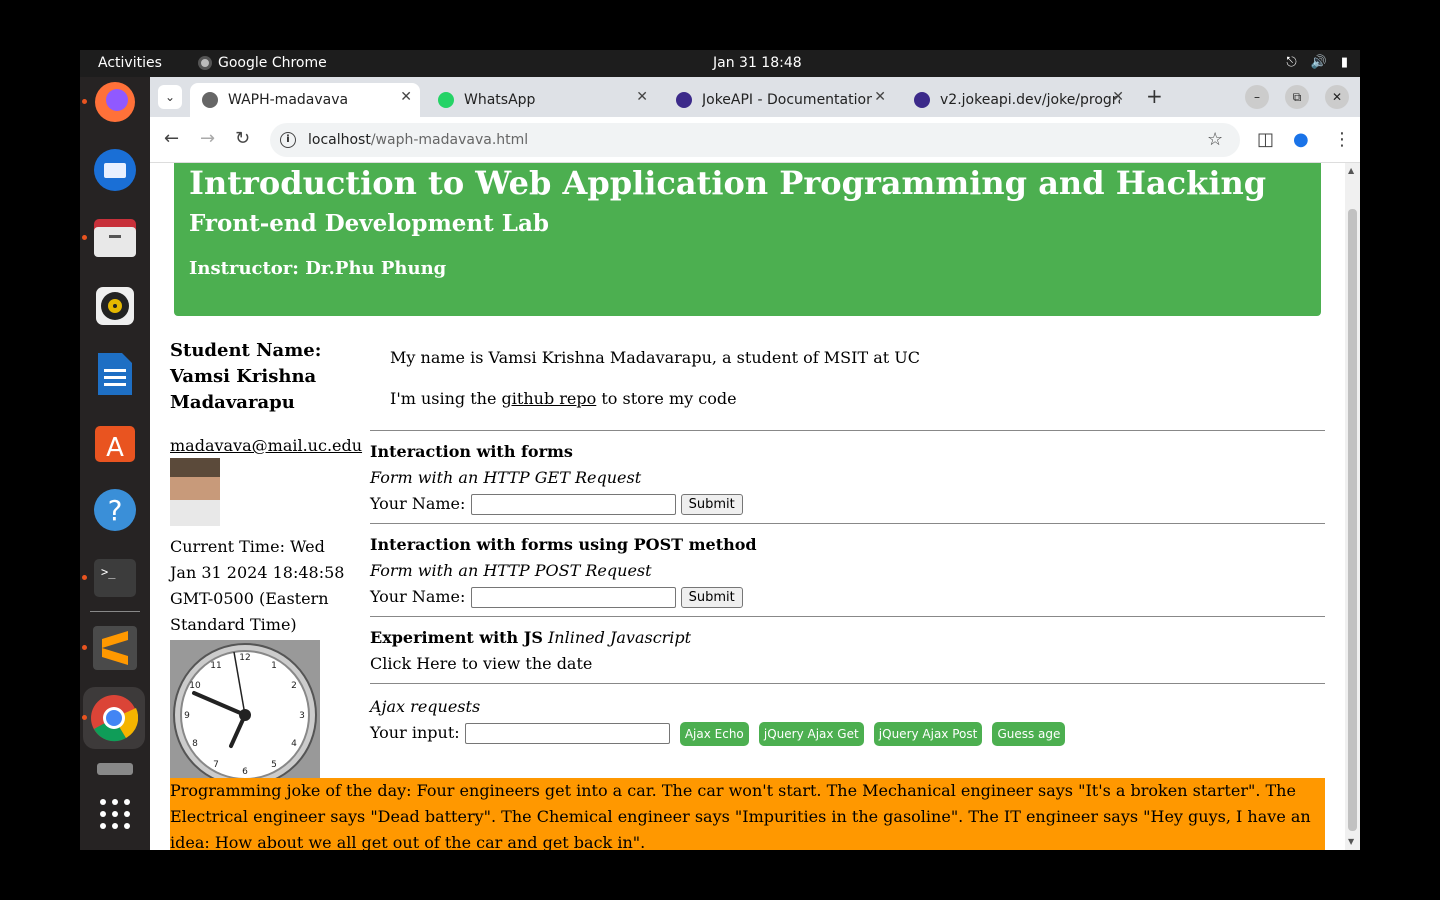 The image size is (1440, 900). I want to click on drive-icon, so click(115, 769).